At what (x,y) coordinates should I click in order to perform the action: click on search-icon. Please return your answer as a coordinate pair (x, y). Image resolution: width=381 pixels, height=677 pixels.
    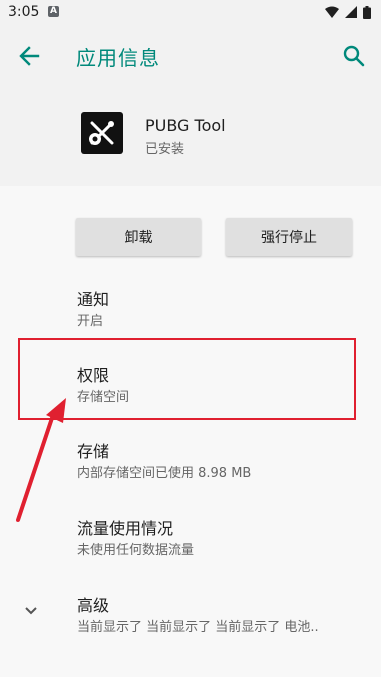
    Looking at the image, I should click on (354, 56).